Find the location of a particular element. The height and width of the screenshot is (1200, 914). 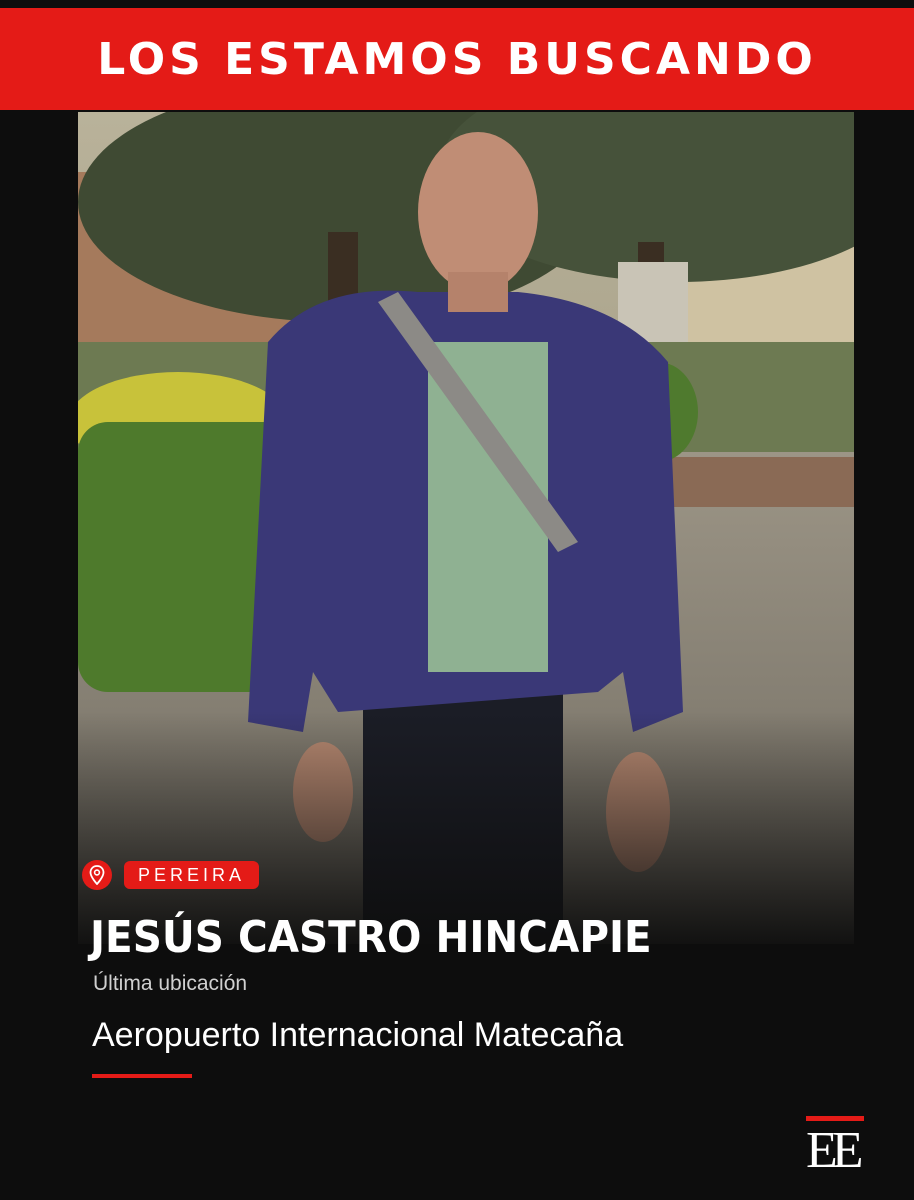

header-banner: LOS ESTAMOS BUSCANDO is located at coordinates (457, 59).